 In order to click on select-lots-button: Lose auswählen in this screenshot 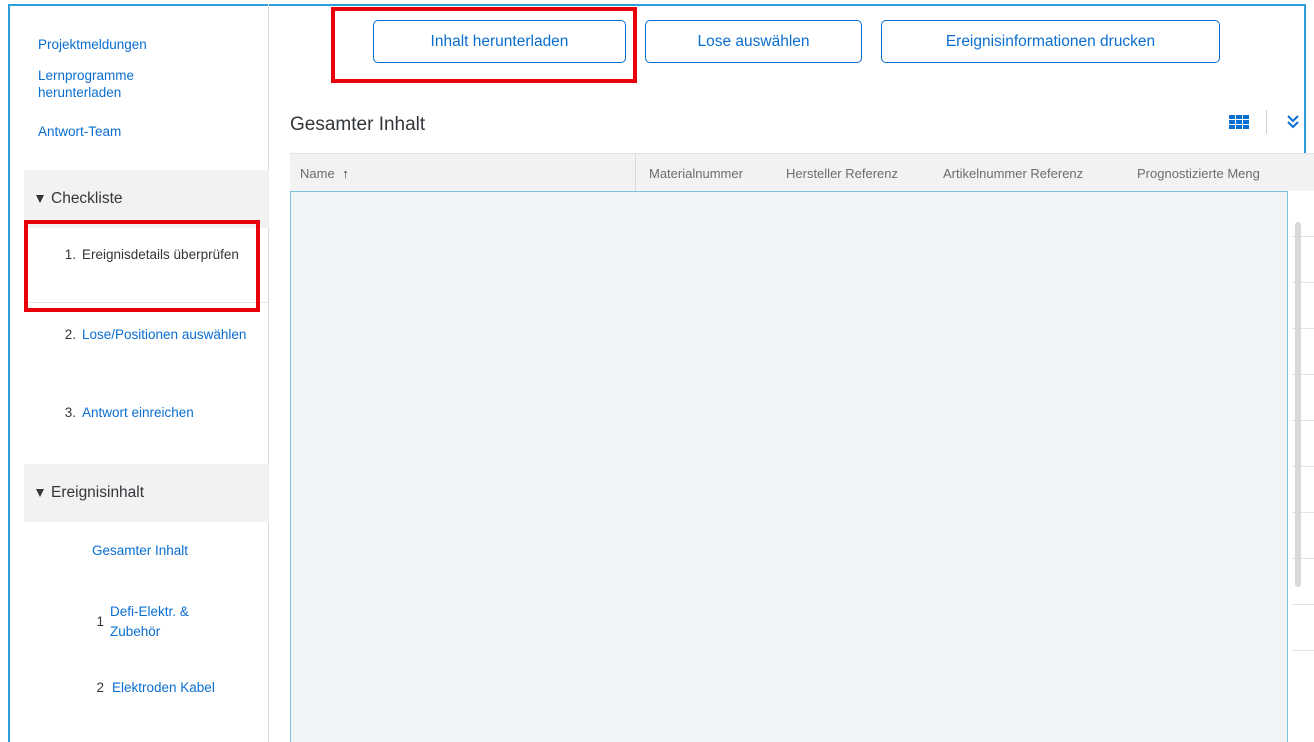, I will do `click(753, 41)`.